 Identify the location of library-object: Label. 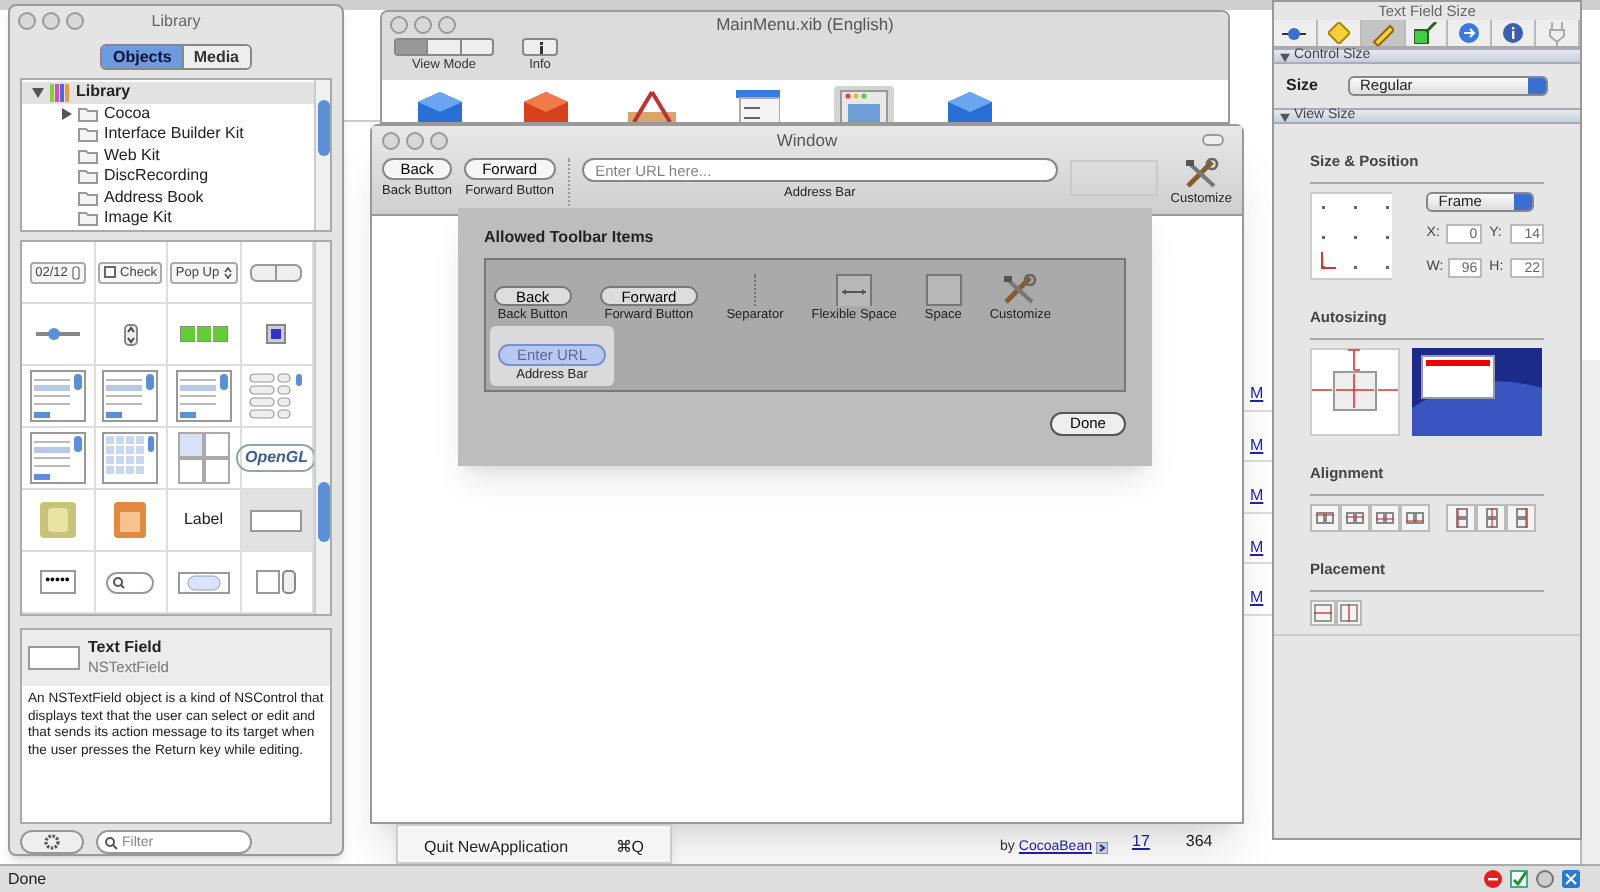
(204, 521).